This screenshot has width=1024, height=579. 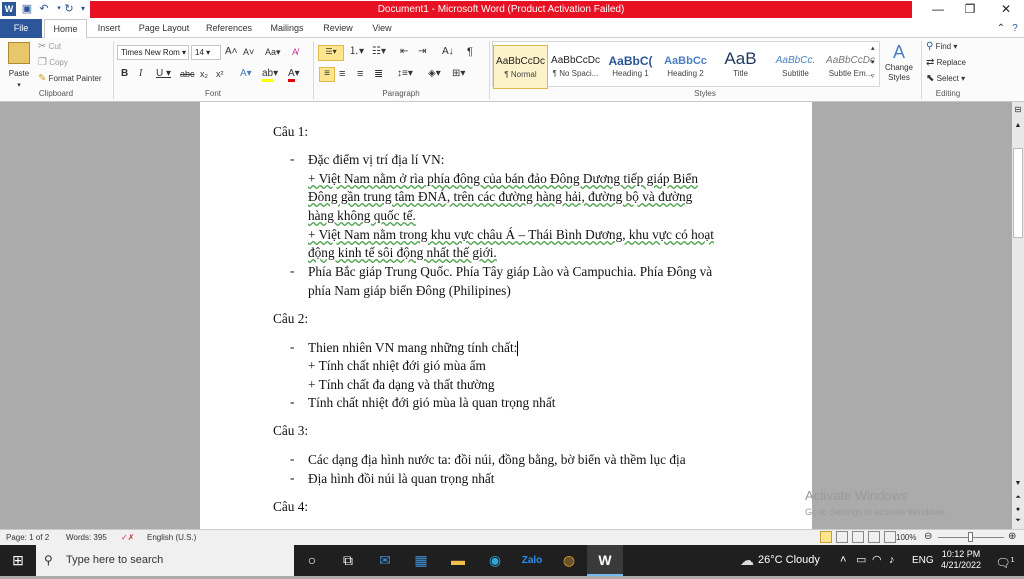 I want to click on cortana-icon: ○, so click(x=312, y=560).